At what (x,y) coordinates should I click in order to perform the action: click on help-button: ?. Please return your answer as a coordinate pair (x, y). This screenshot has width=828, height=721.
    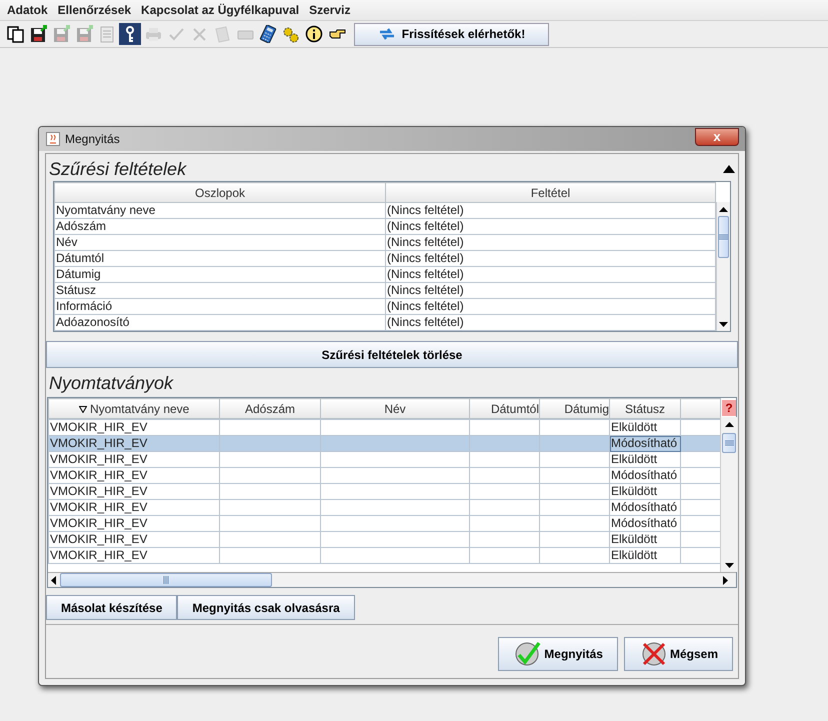
    Looking at the image, I should click on (729, 408).